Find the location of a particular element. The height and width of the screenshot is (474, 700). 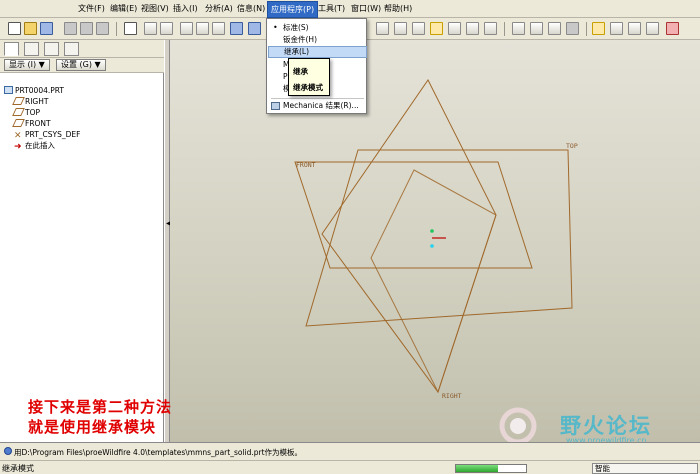

tab-model-tree is located at coordinates (11, 49).